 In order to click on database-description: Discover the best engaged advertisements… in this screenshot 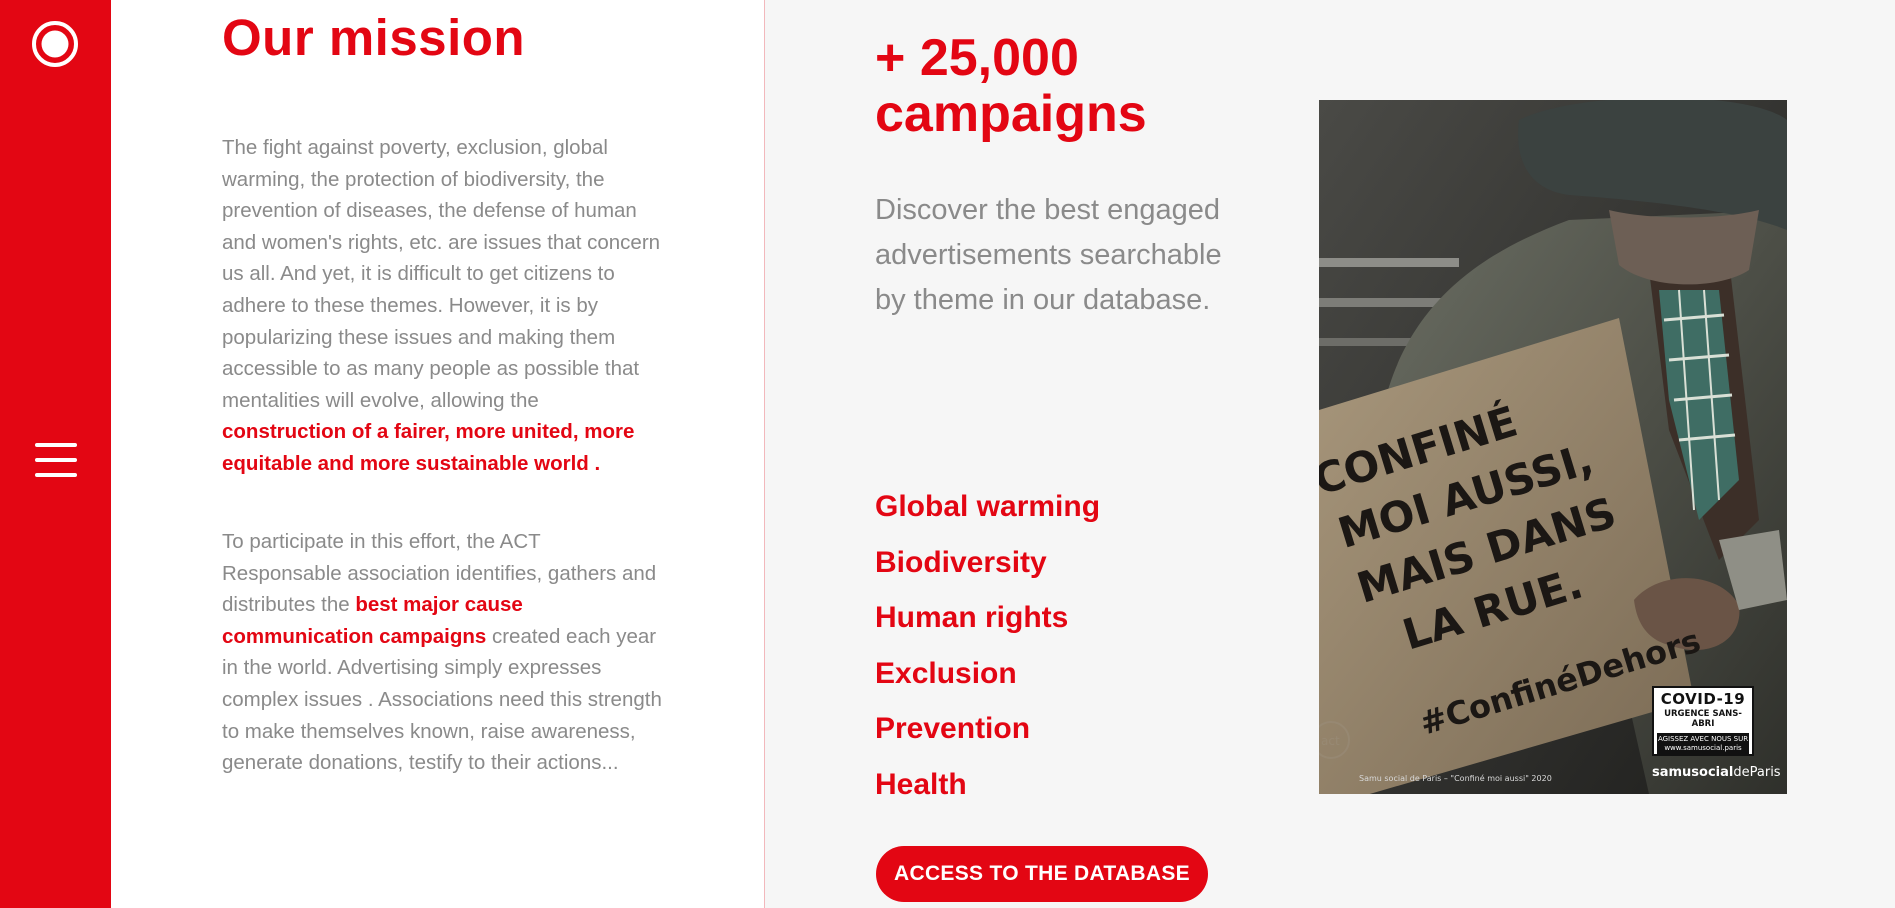, I will do `click(1048, 255)`.